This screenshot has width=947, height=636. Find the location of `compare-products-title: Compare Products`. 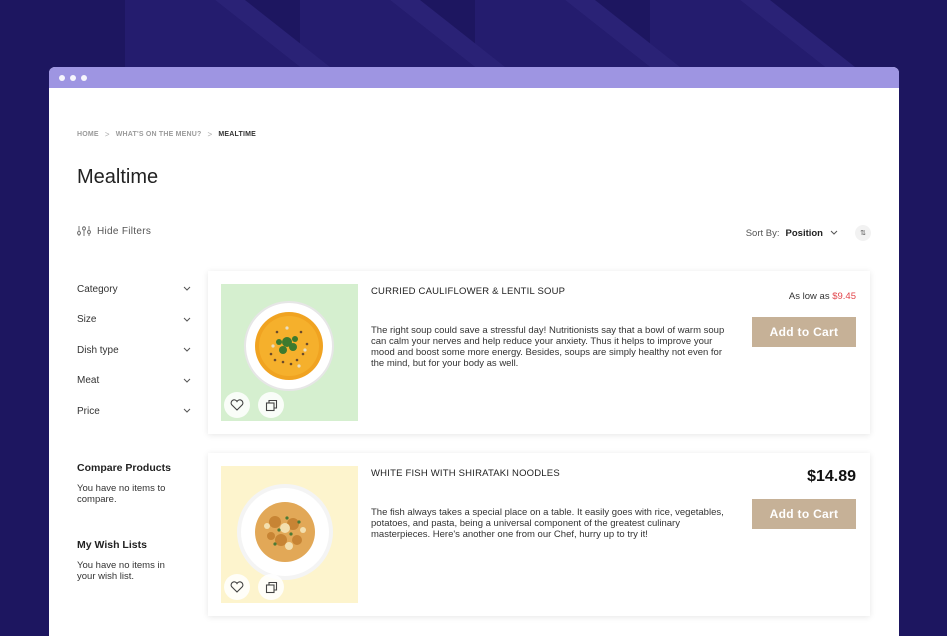

compare-products-title: Compare Products is located at coordinates (124, 467).